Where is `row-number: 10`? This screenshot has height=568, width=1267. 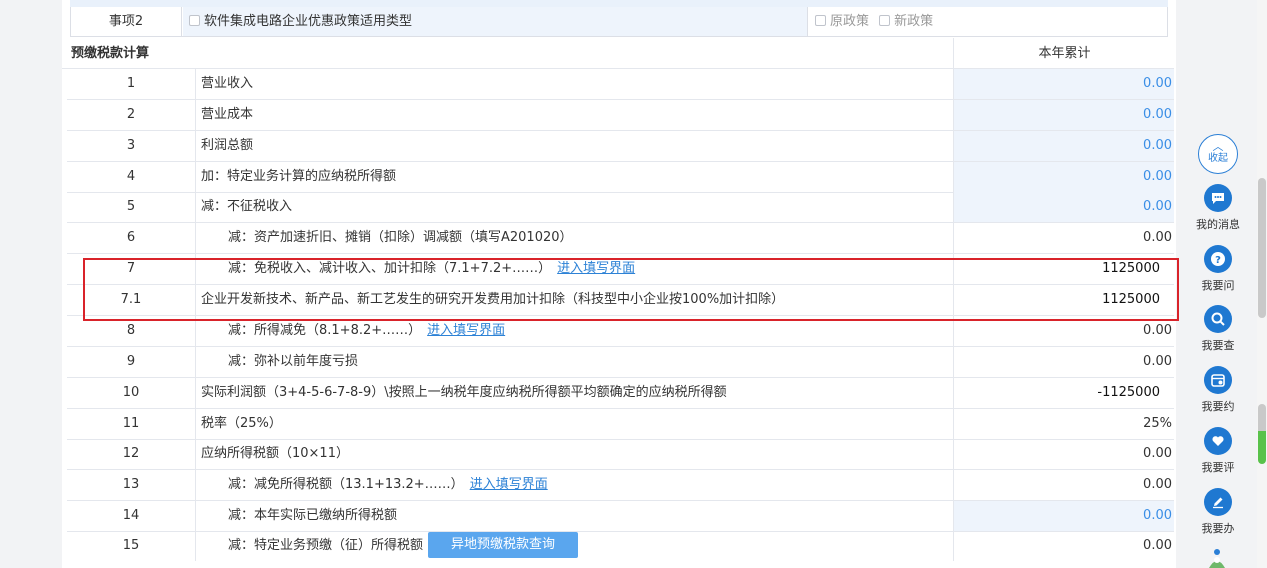 row-number: 10 is located at coordinates (131, 393).